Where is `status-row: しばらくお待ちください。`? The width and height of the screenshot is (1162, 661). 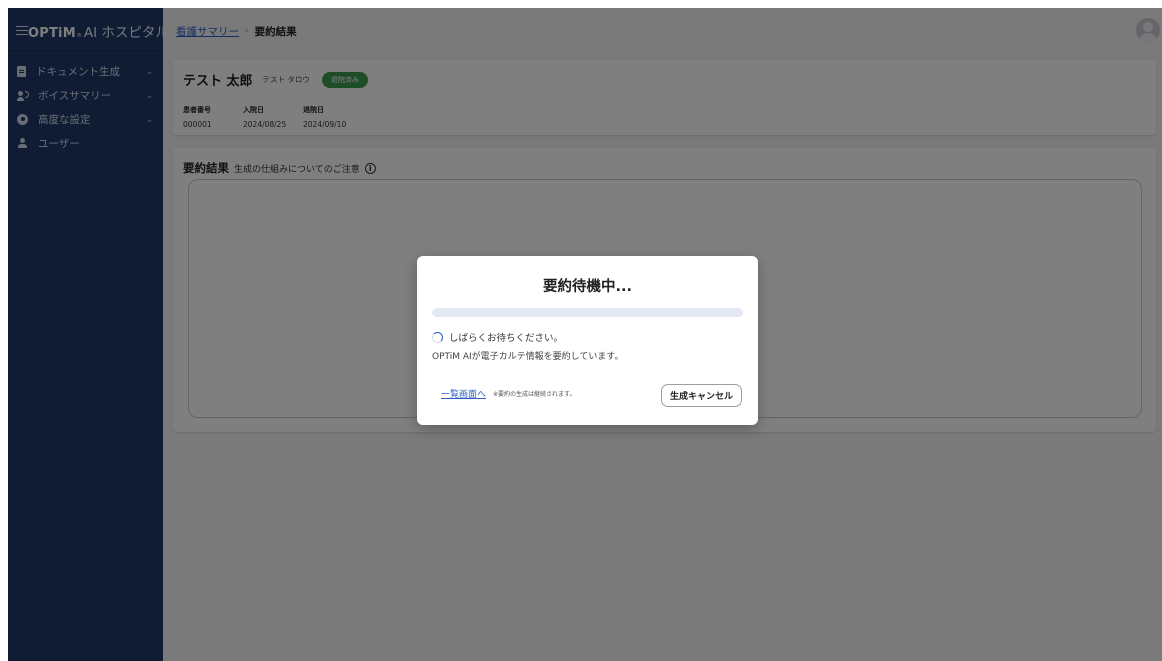
status-row: しばらくお待ちください。 is located at coordinates (497, 337).